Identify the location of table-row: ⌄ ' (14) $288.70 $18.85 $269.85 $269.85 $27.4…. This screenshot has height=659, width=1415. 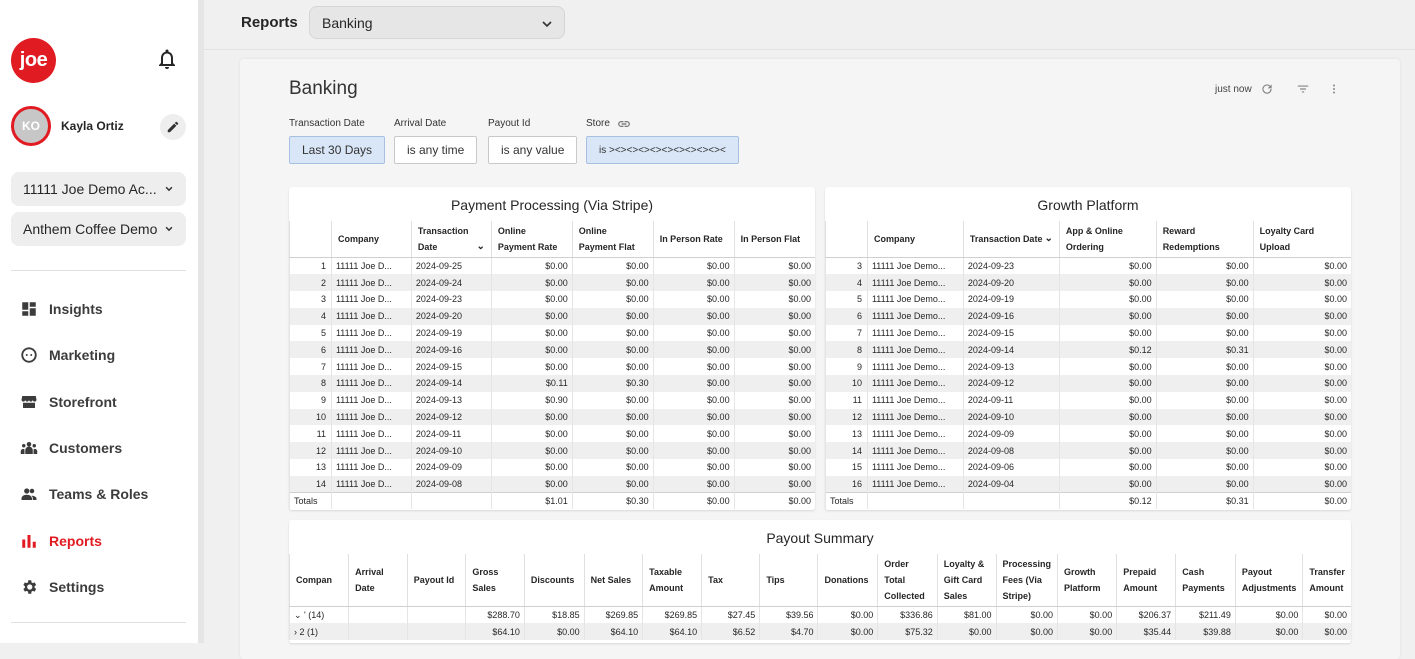
(820, 615).